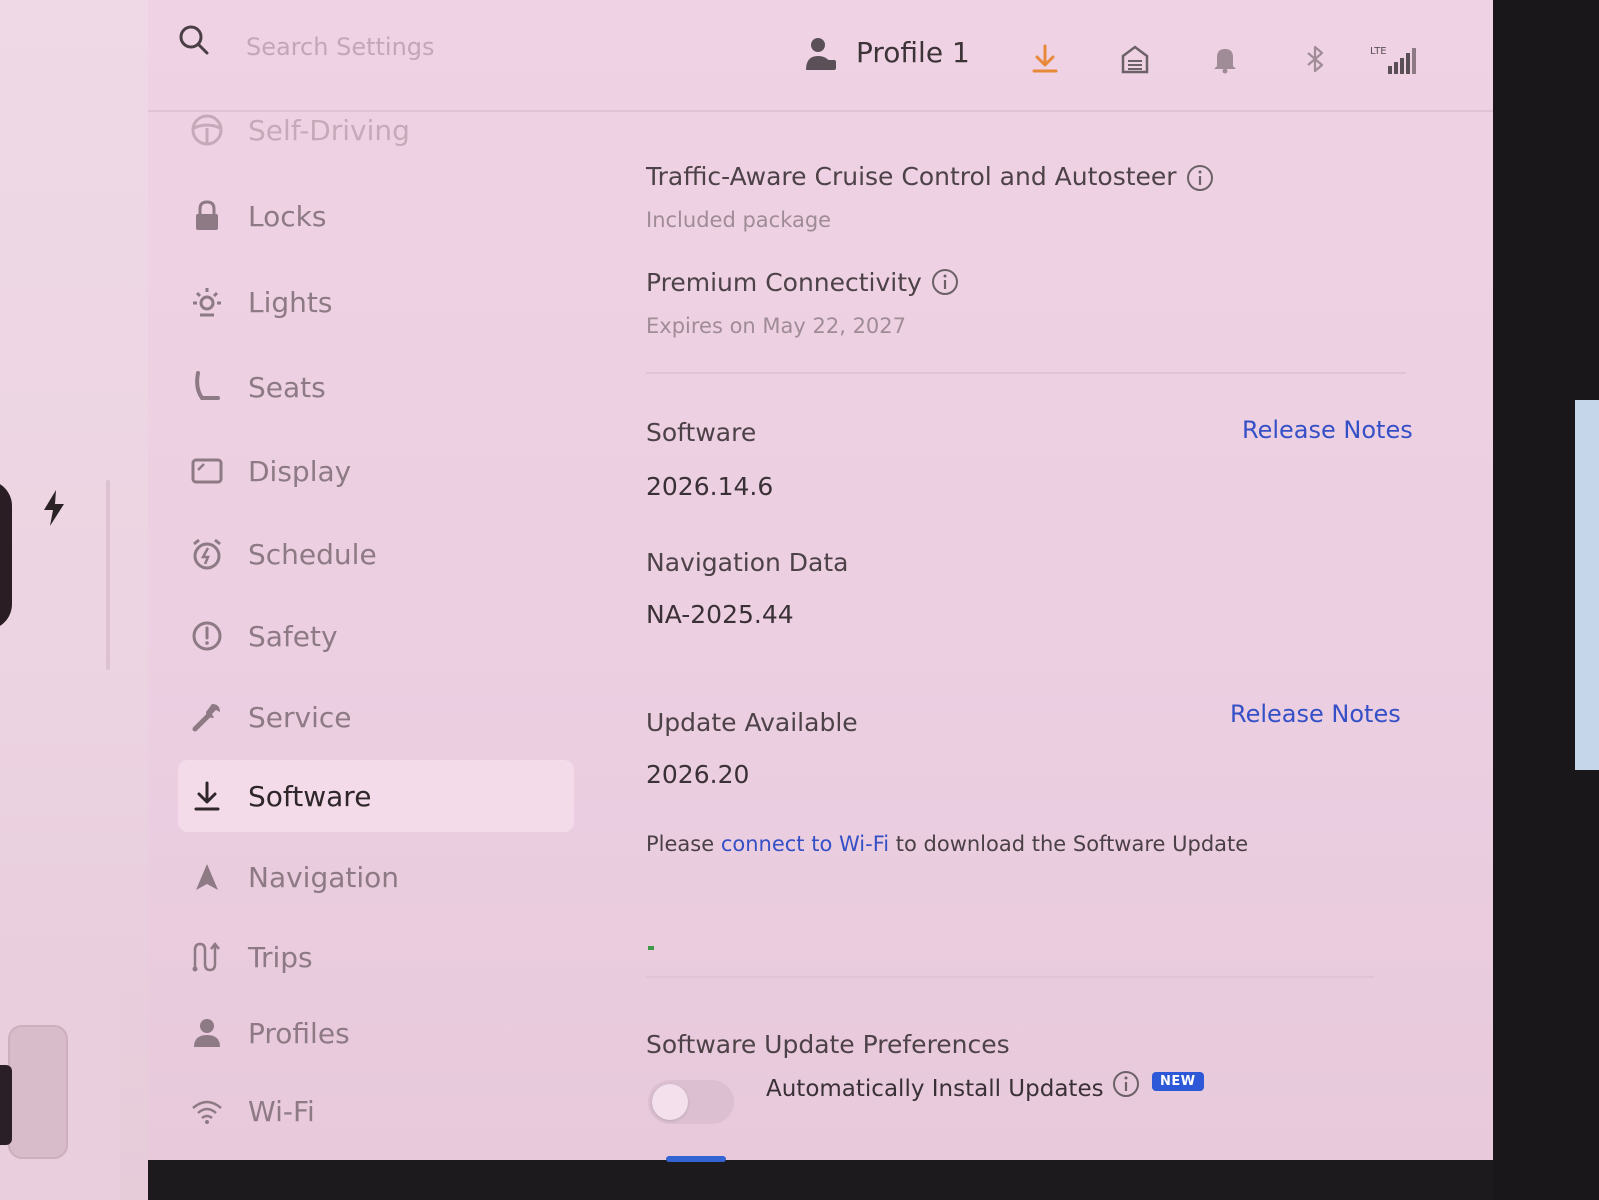 Image resolution: width=1599 pixels, height=1200 pixels. What do you see at coordinates (1315, 714) in the screenshot?
I see `update-release-notes-link: Release Notes` at bounding box center [1315, 714].